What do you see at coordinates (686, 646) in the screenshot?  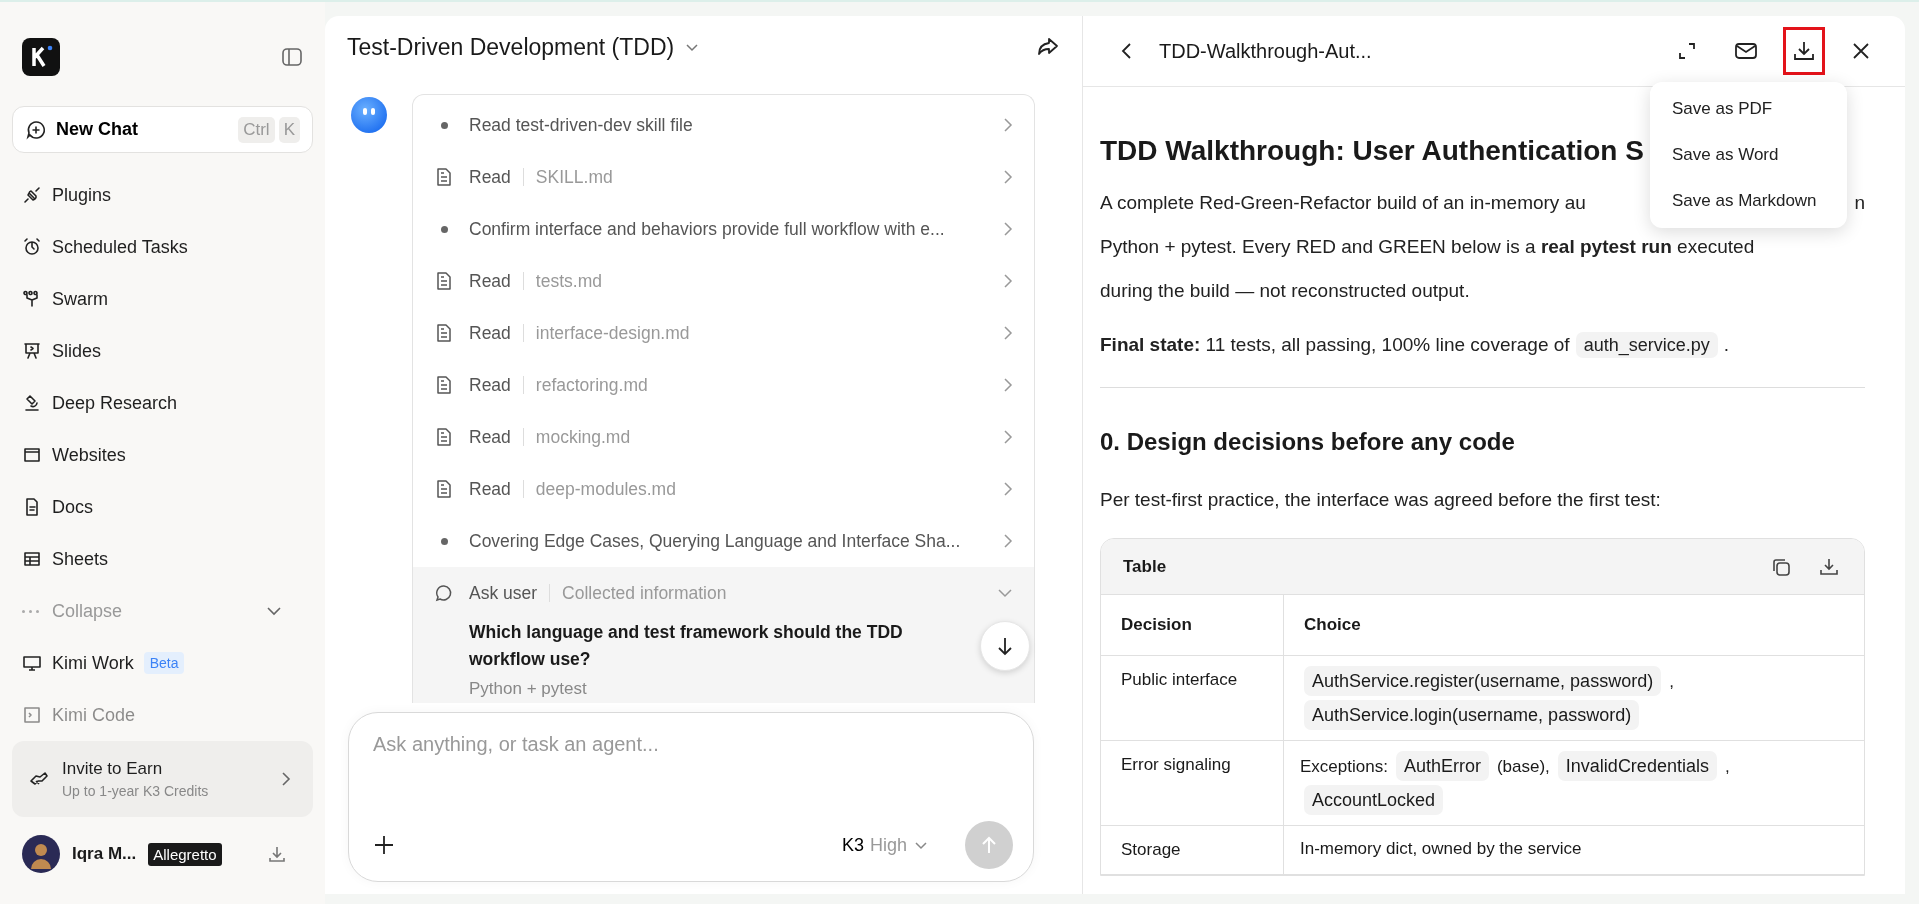 I see `question-text: Which language and test framework should the TDD workflow use?` at bounding box center [686, 646].